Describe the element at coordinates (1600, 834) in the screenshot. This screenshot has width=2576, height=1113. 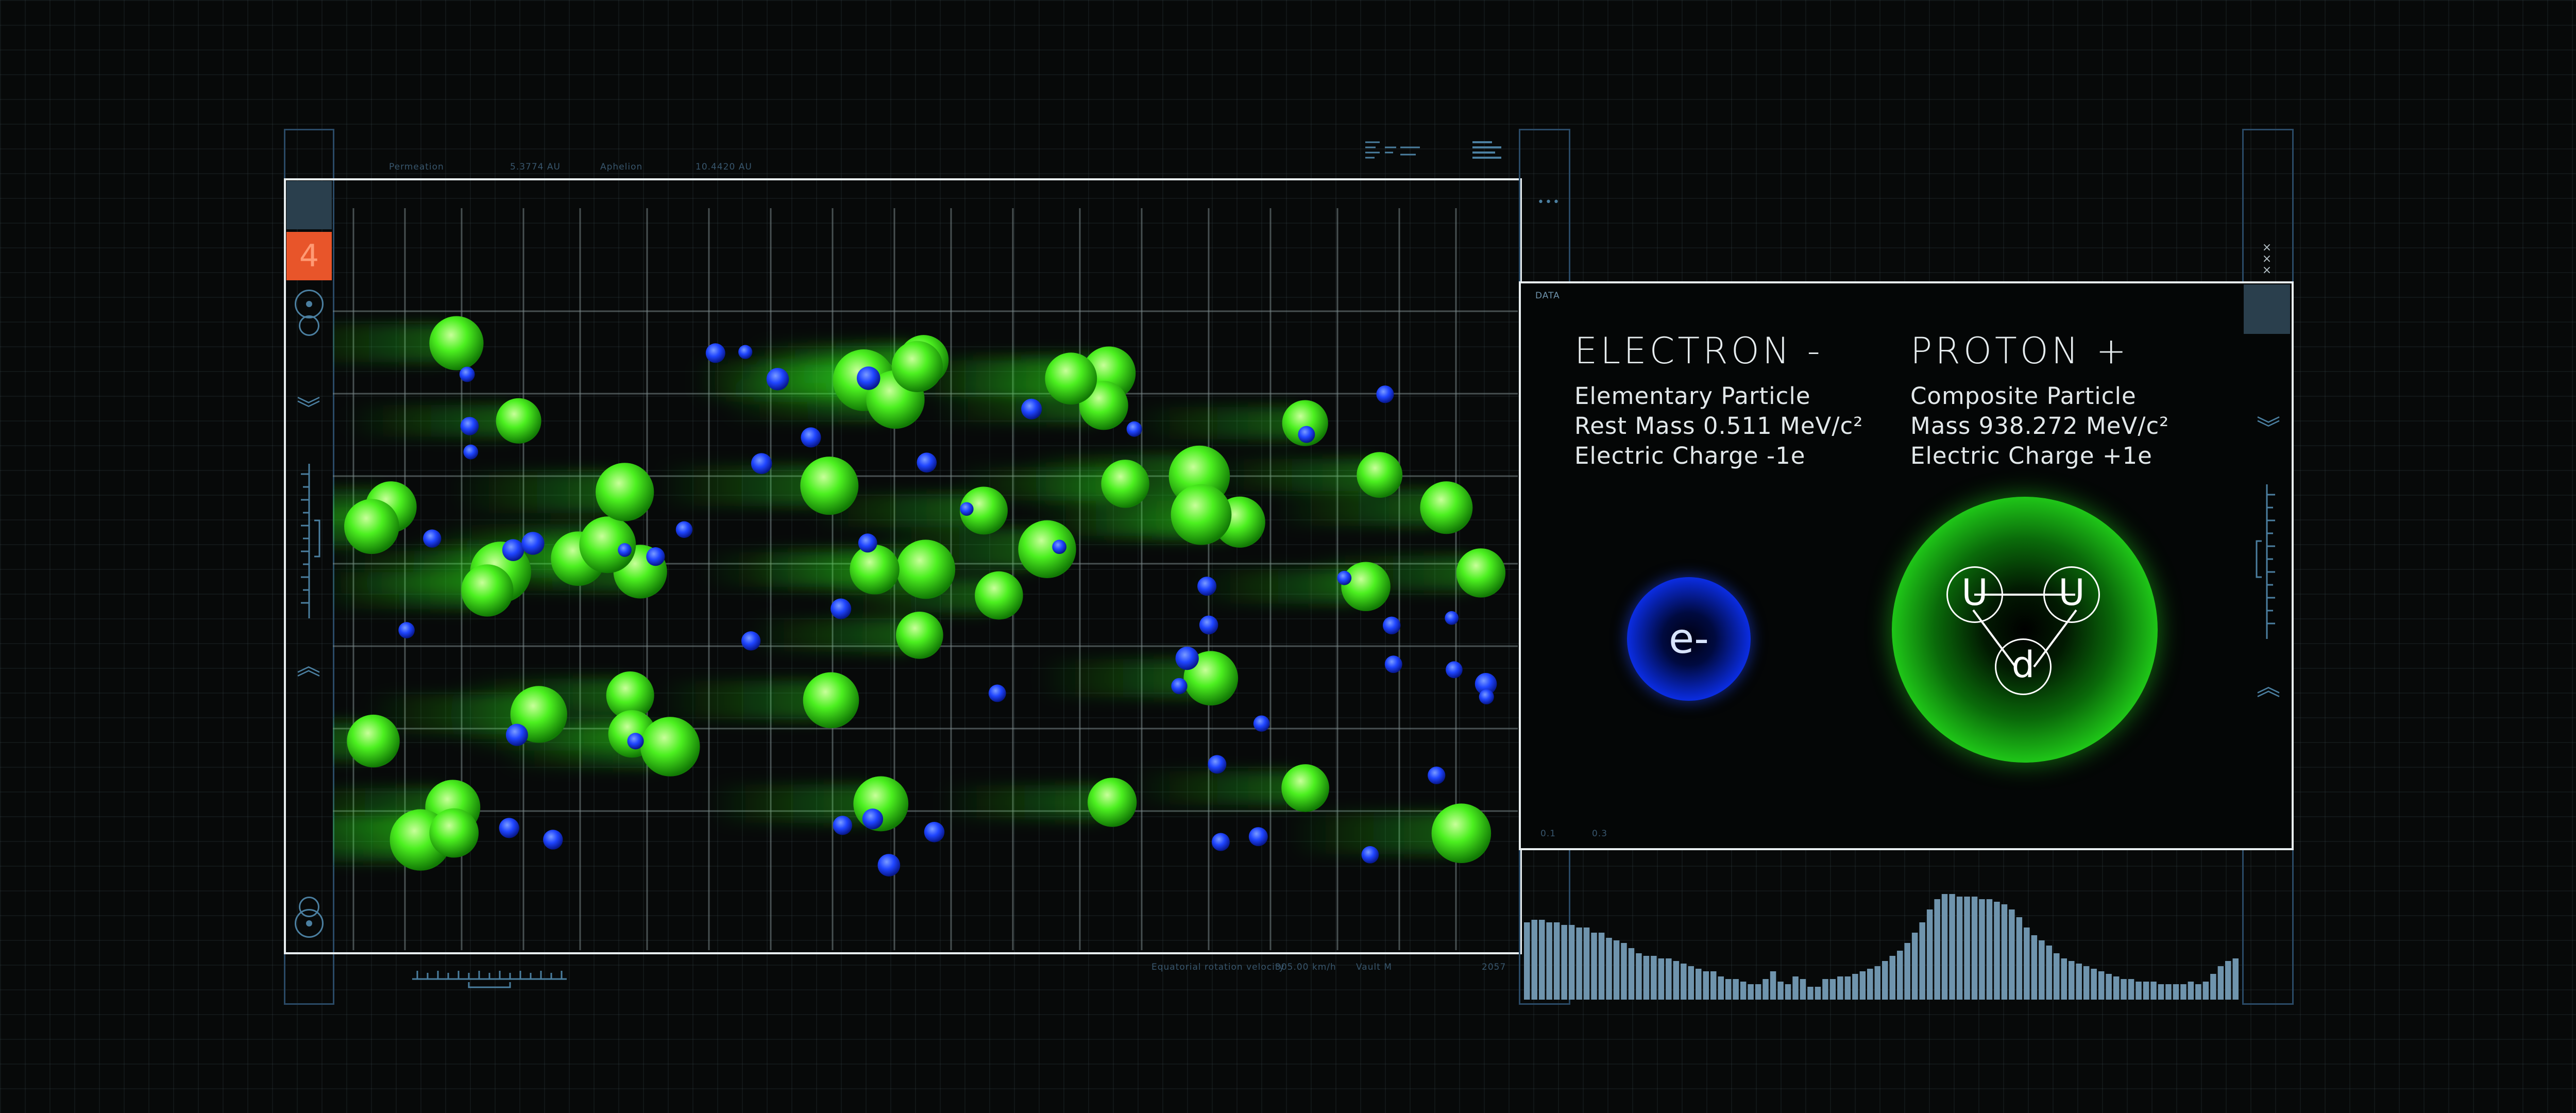
I see `data-tick-1: 0.3` at that location.